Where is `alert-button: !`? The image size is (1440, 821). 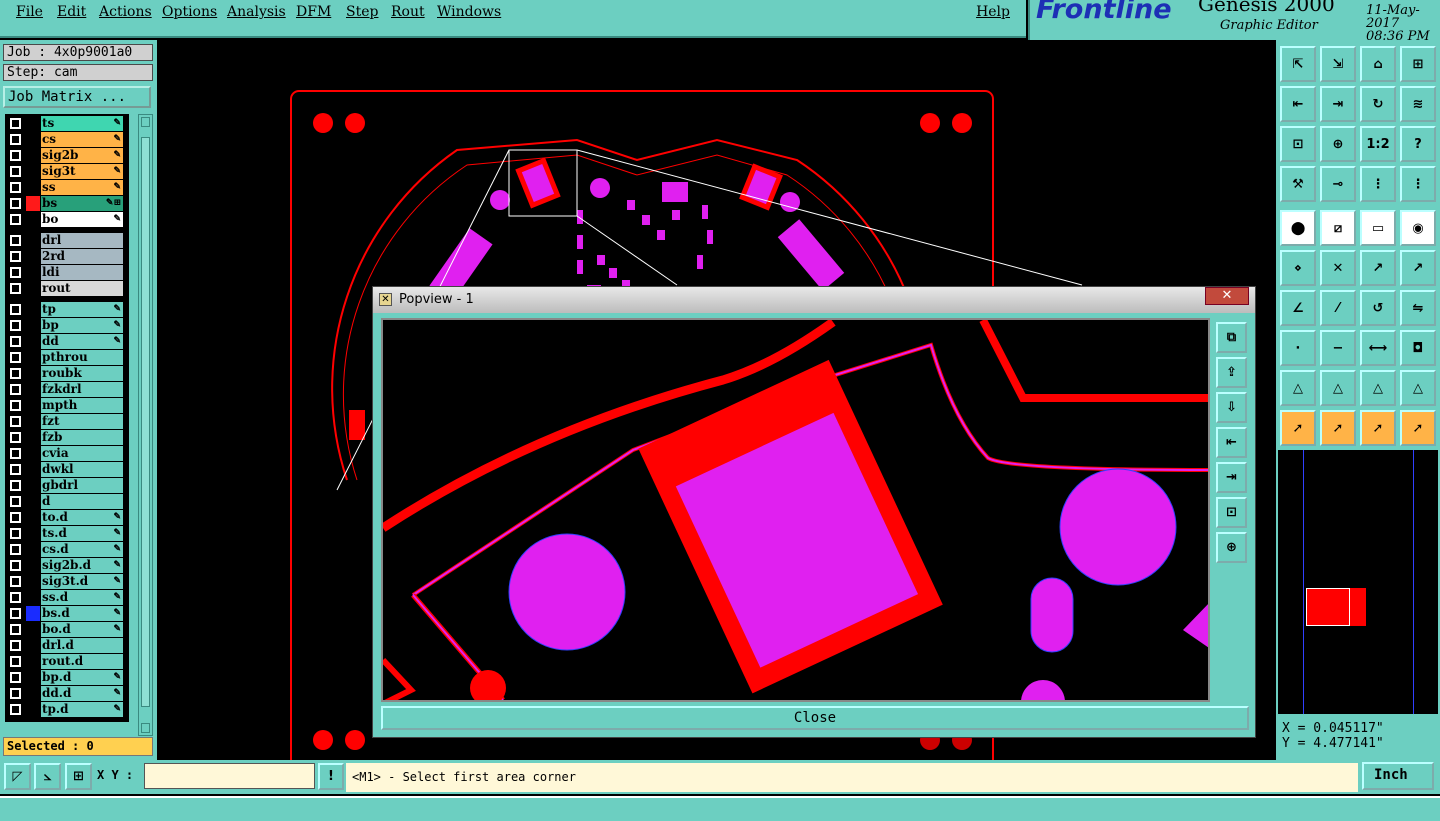 alert-button: ! is located at coordinates (331, 776).